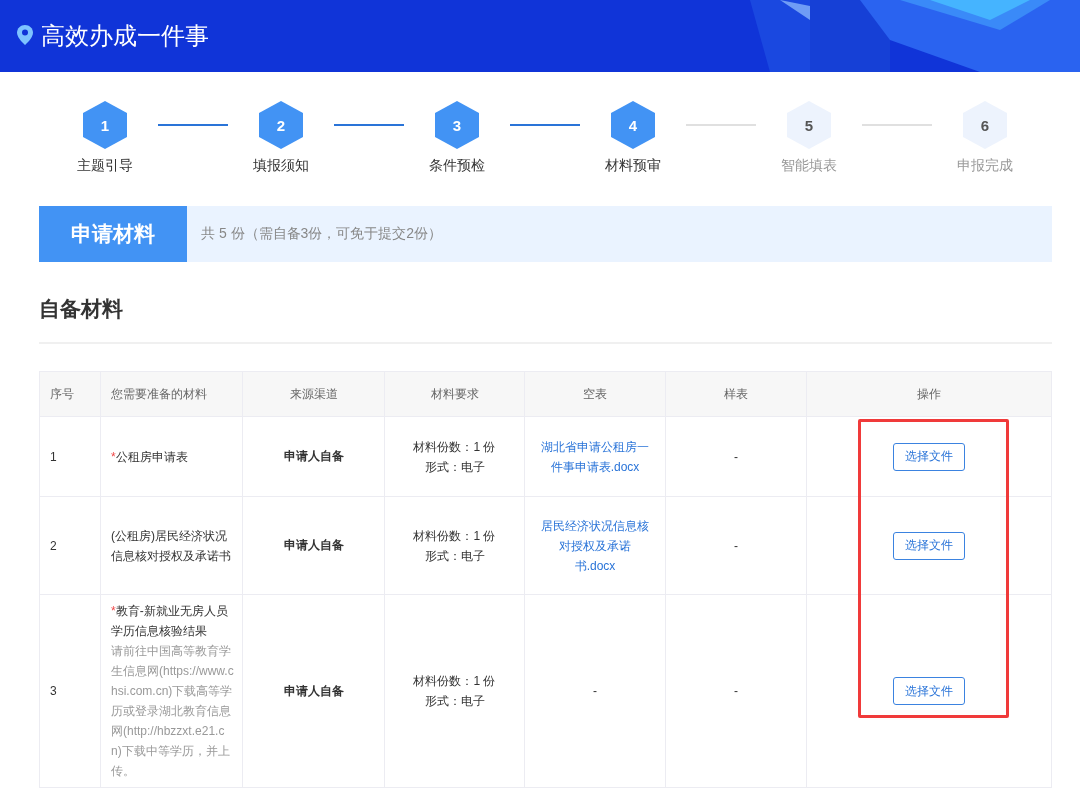  What do you see at coordinates (25, 36) in the screenshot?
I see `location-pin-icon` at bounding box center [25, 36].